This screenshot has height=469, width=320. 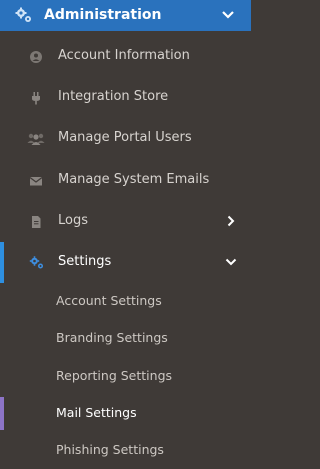 I want to click on nav-item-label: Logs, so click(x=73, y=220).